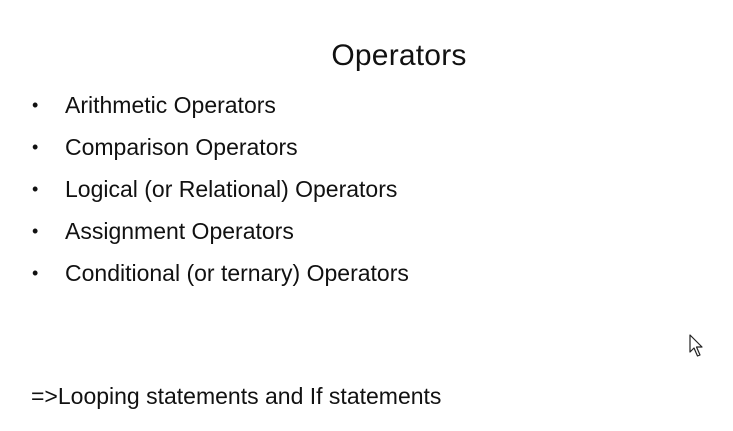 This screenshot has height=431, width=733. What do you see at coordinates (399, 55) in the screenshot?
I see `slide-title: Operators` at bounding box center [399, 55].